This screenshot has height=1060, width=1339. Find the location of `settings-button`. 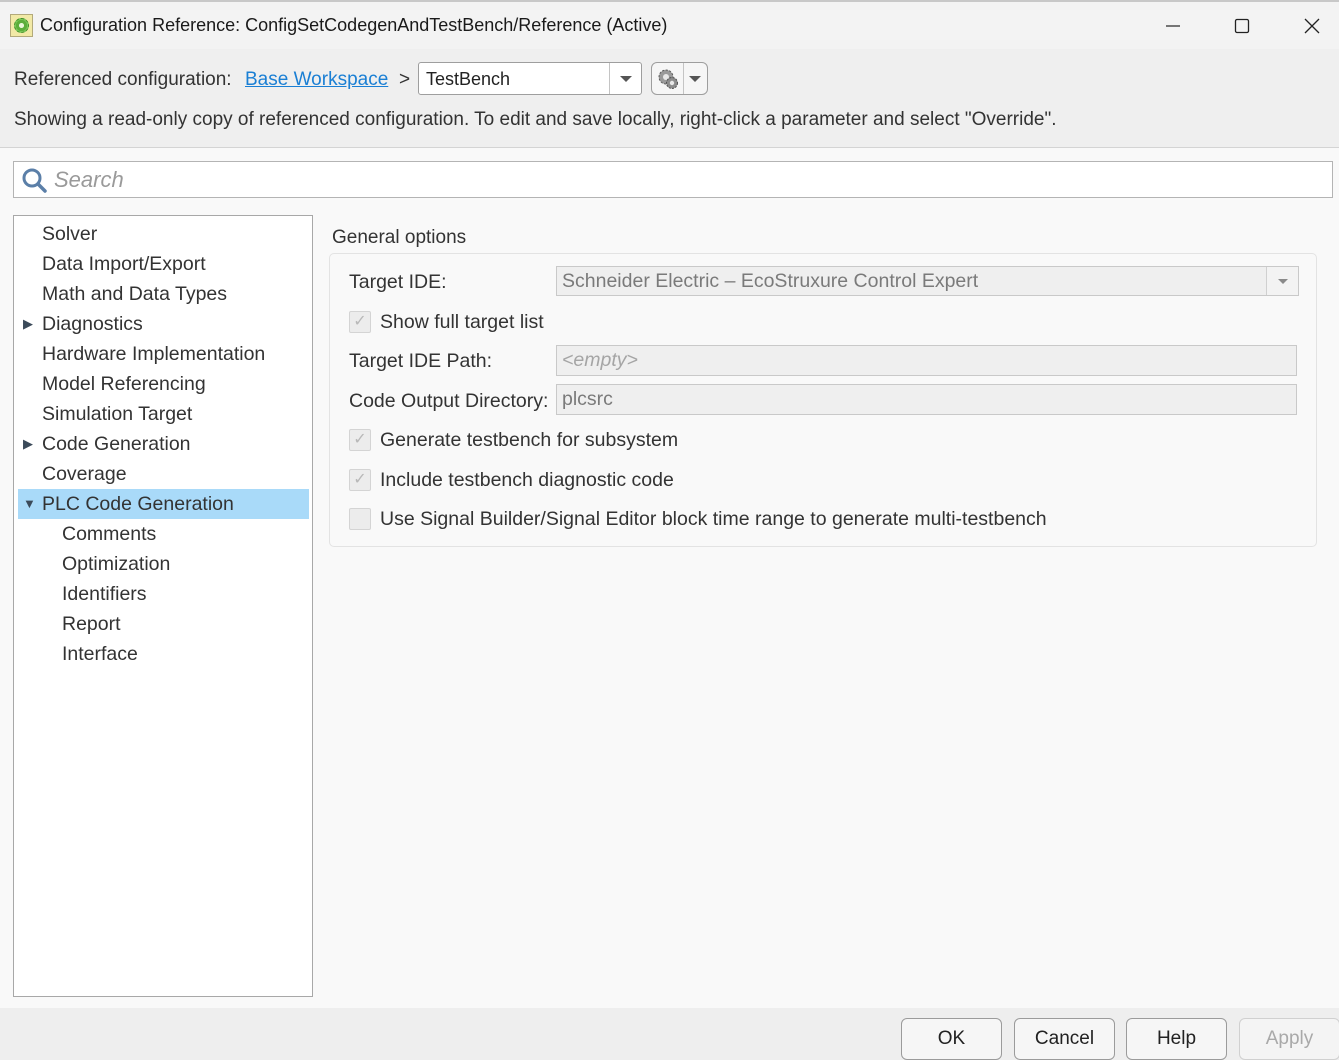

settings-button is located at coordinates (668, 78).